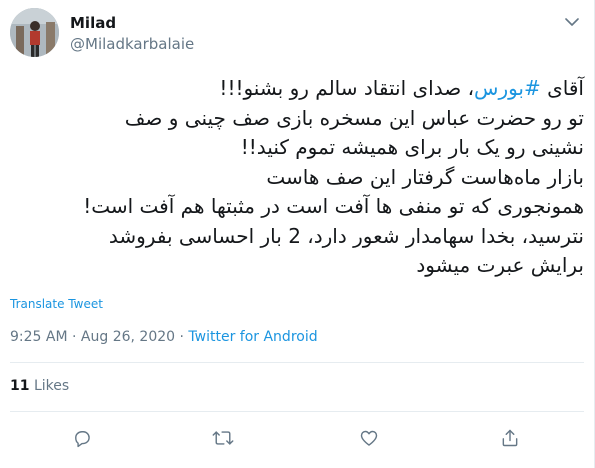 The height and width of the screenshot is (468, 595). I want to click on tweet-text-prefix: آقای, so click(562, 88).